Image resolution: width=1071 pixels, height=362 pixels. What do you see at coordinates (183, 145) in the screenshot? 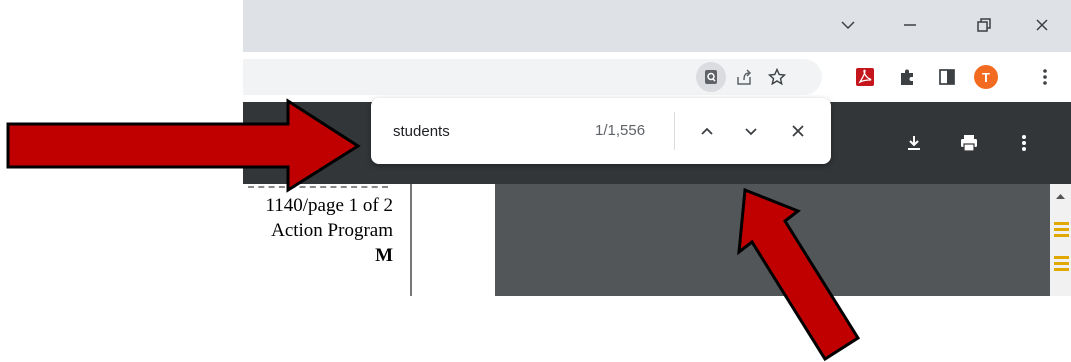
I see `arrow-right-annotation` at bounding box center [183, 145].